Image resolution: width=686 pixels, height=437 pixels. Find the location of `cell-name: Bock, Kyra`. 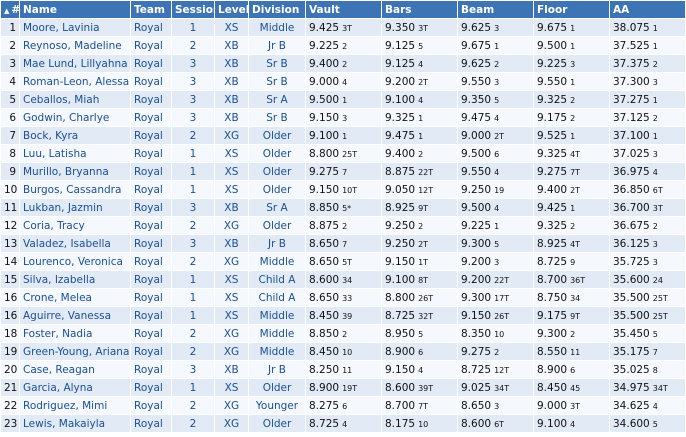

cell-name: Bock, Kyra is located at coordinates (75, 135).